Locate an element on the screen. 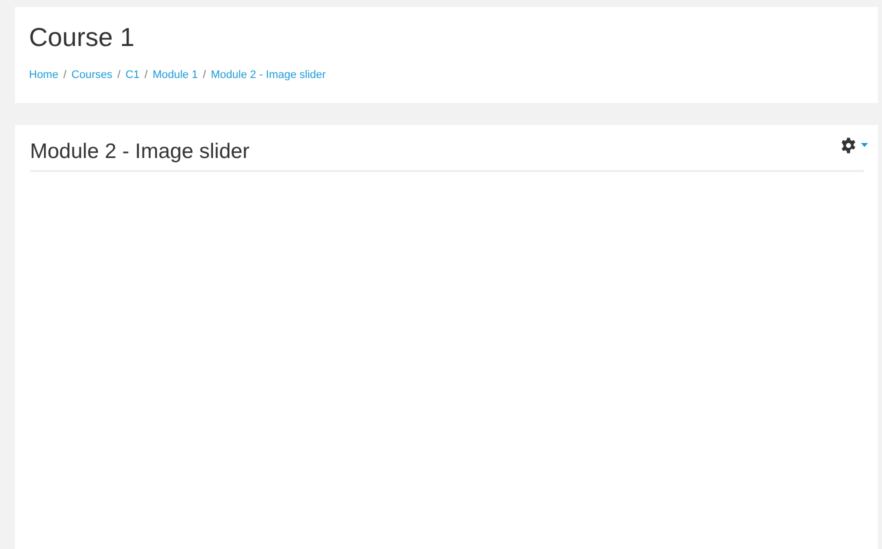 This screenshot has height=549, width=882. caret-icon is located at coordinates (864, 145).